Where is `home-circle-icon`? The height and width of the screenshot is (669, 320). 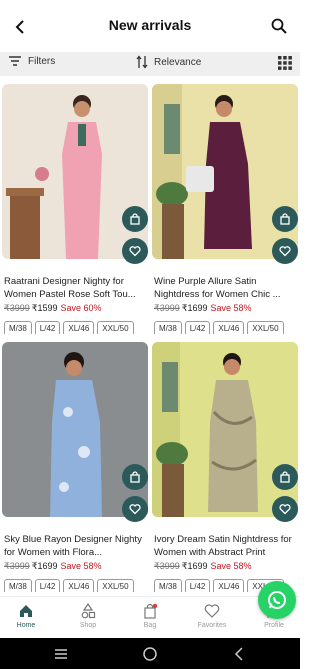
home-circle-icon is located at coordinates (150, 654).